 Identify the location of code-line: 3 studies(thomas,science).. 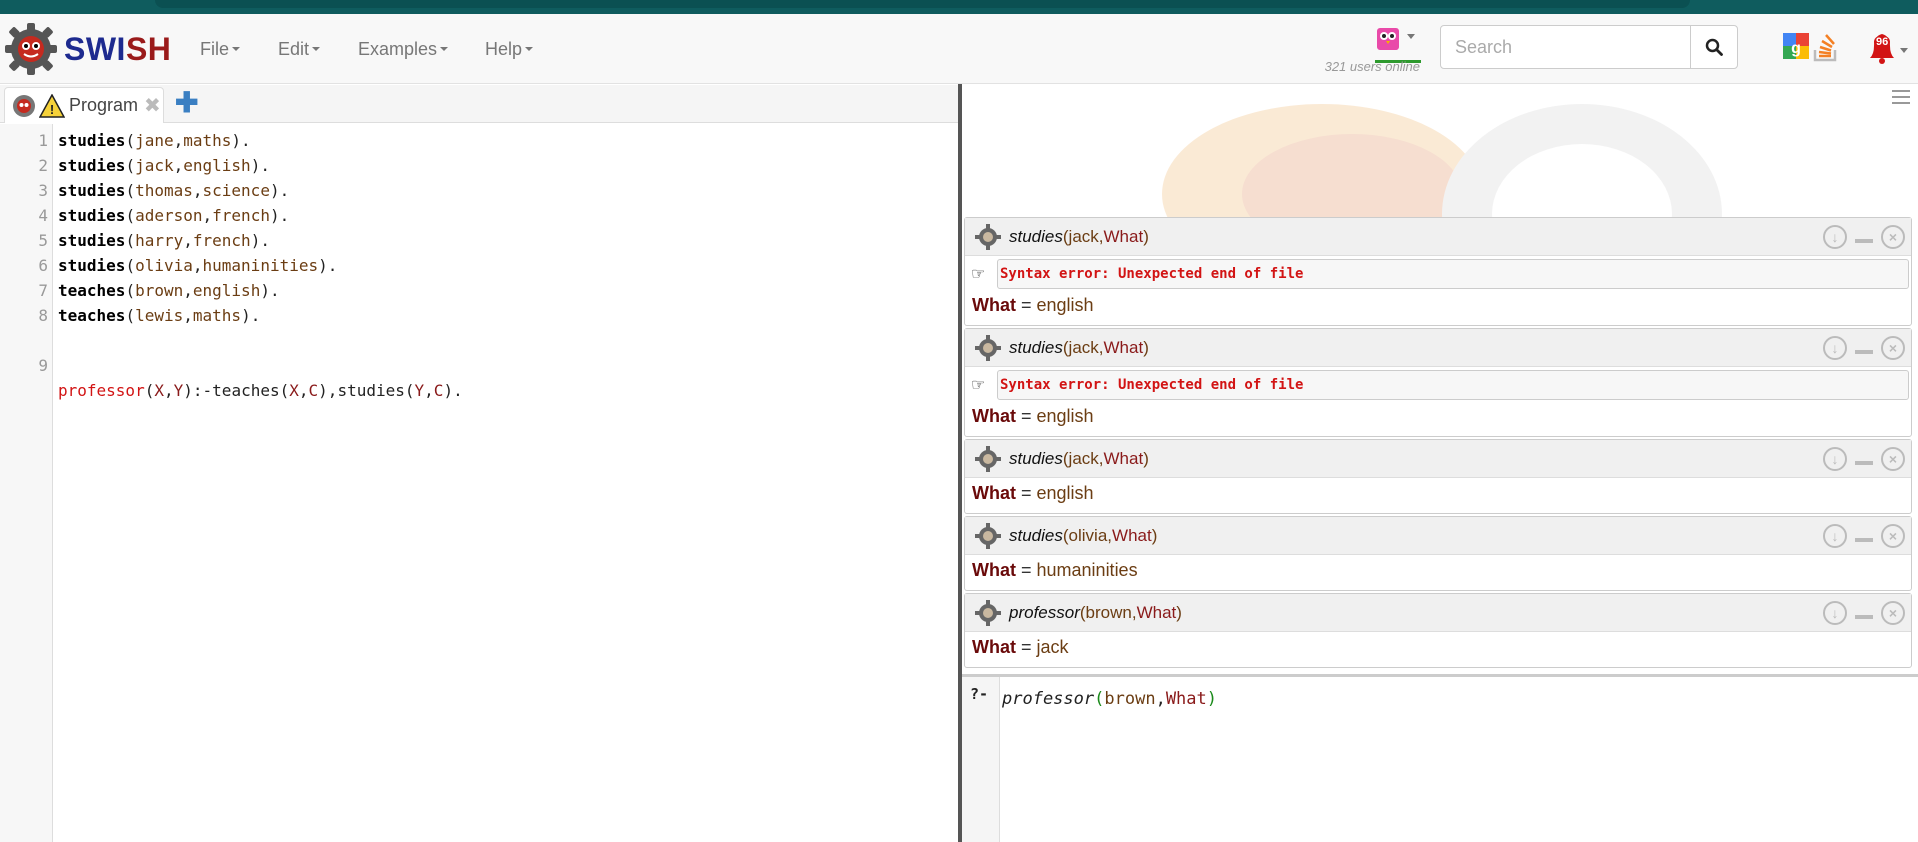
(475, 190).